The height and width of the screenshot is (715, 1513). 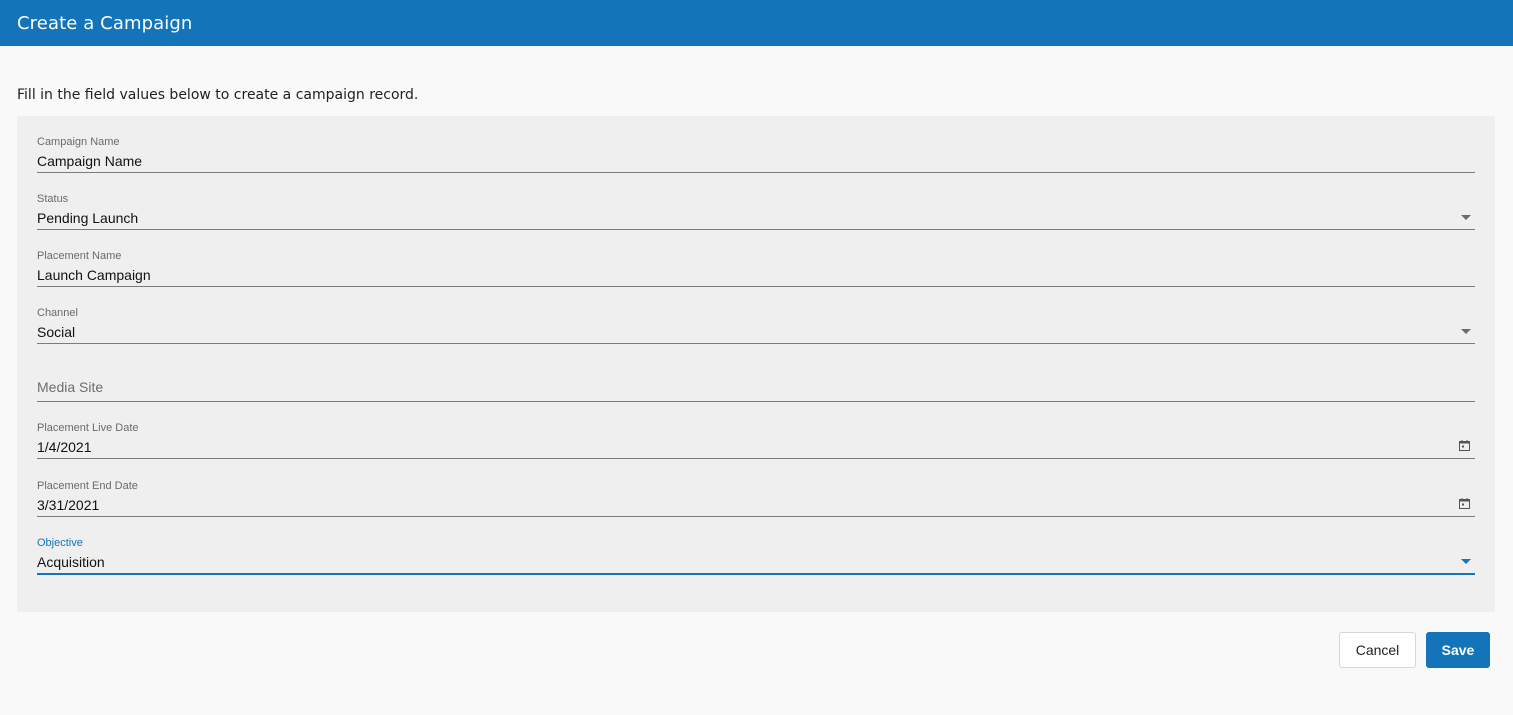 I want to click on channel-label: Channel, so click(x=57, y=313).